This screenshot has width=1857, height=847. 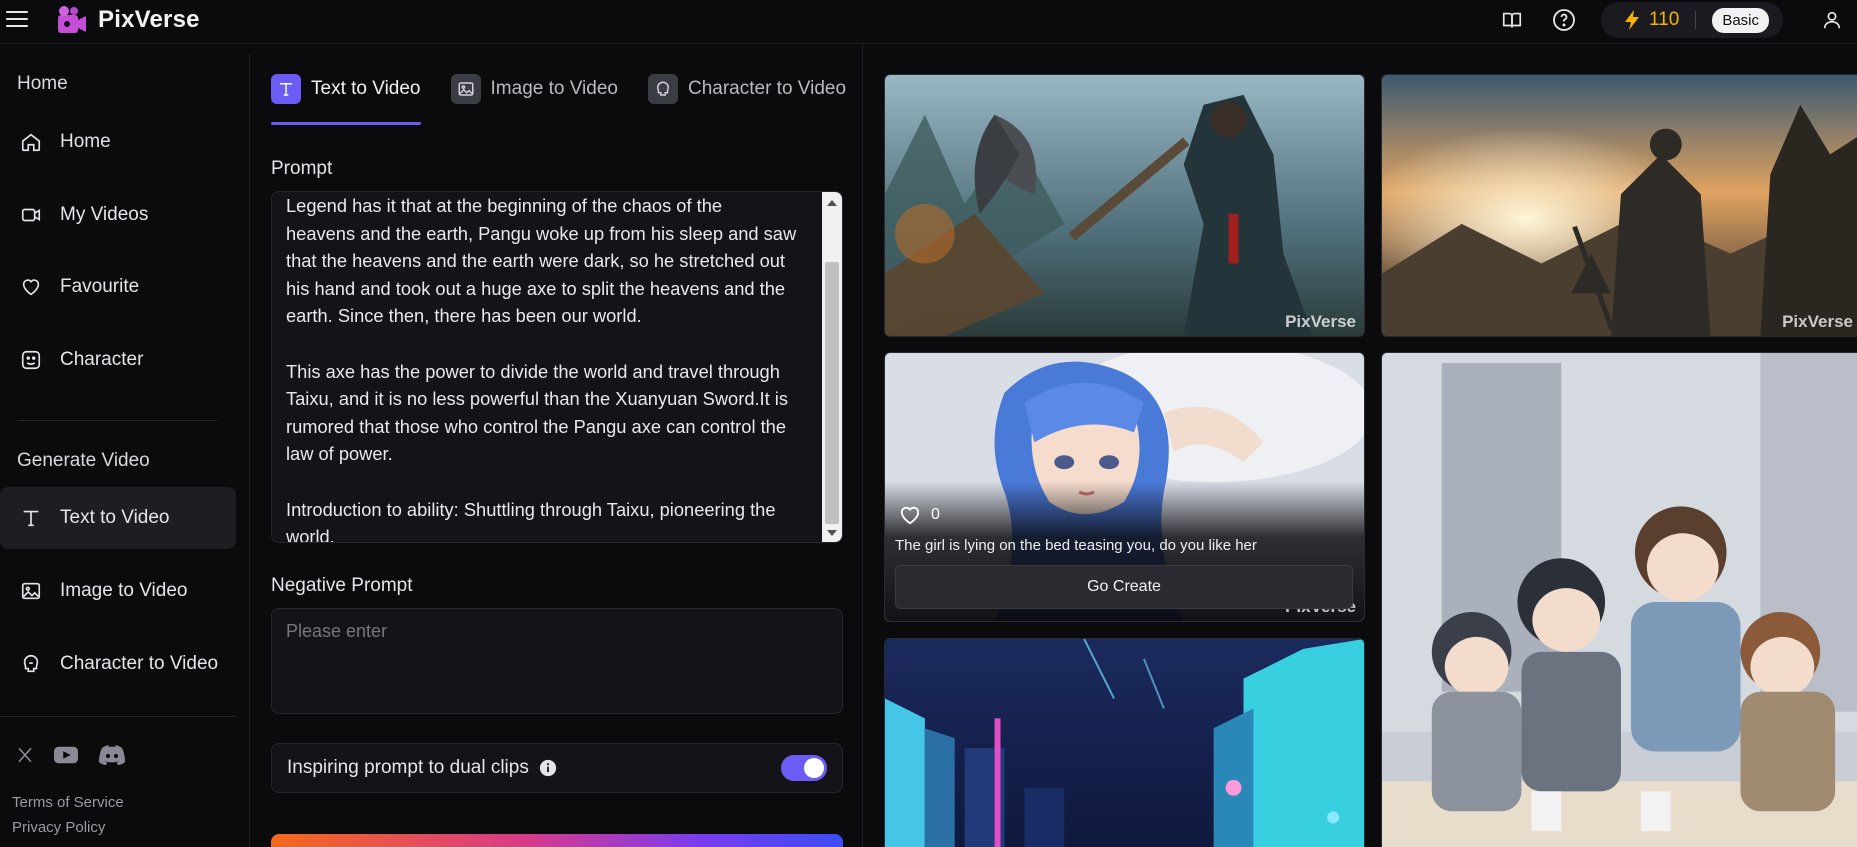 I want to click on sidebar-divider, so click(x=117, y=420).